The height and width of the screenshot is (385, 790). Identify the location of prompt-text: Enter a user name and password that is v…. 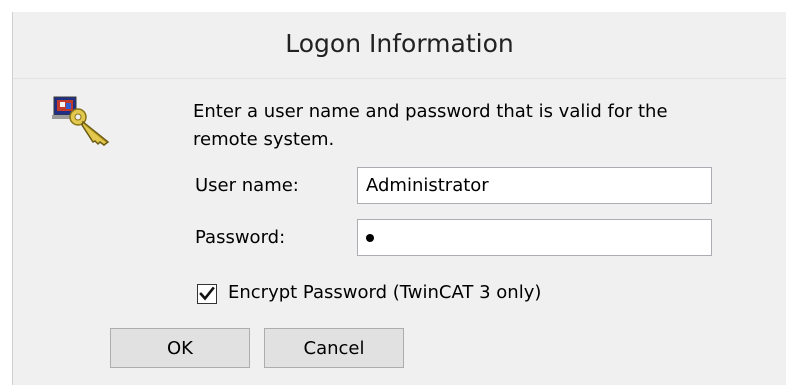
(430, 125).